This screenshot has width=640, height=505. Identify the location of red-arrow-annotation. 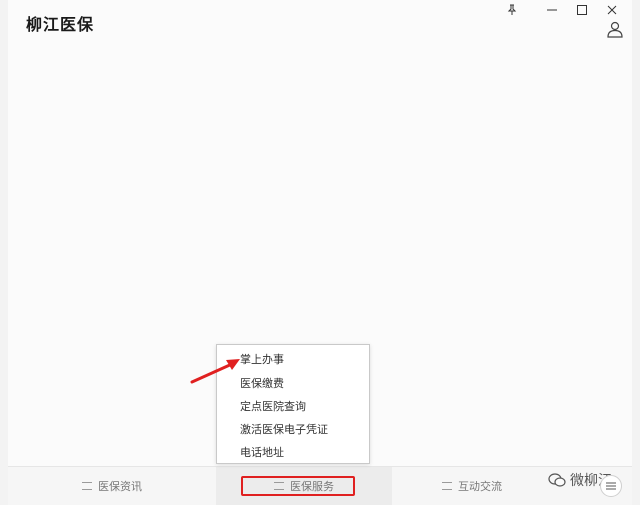
(215, 371).